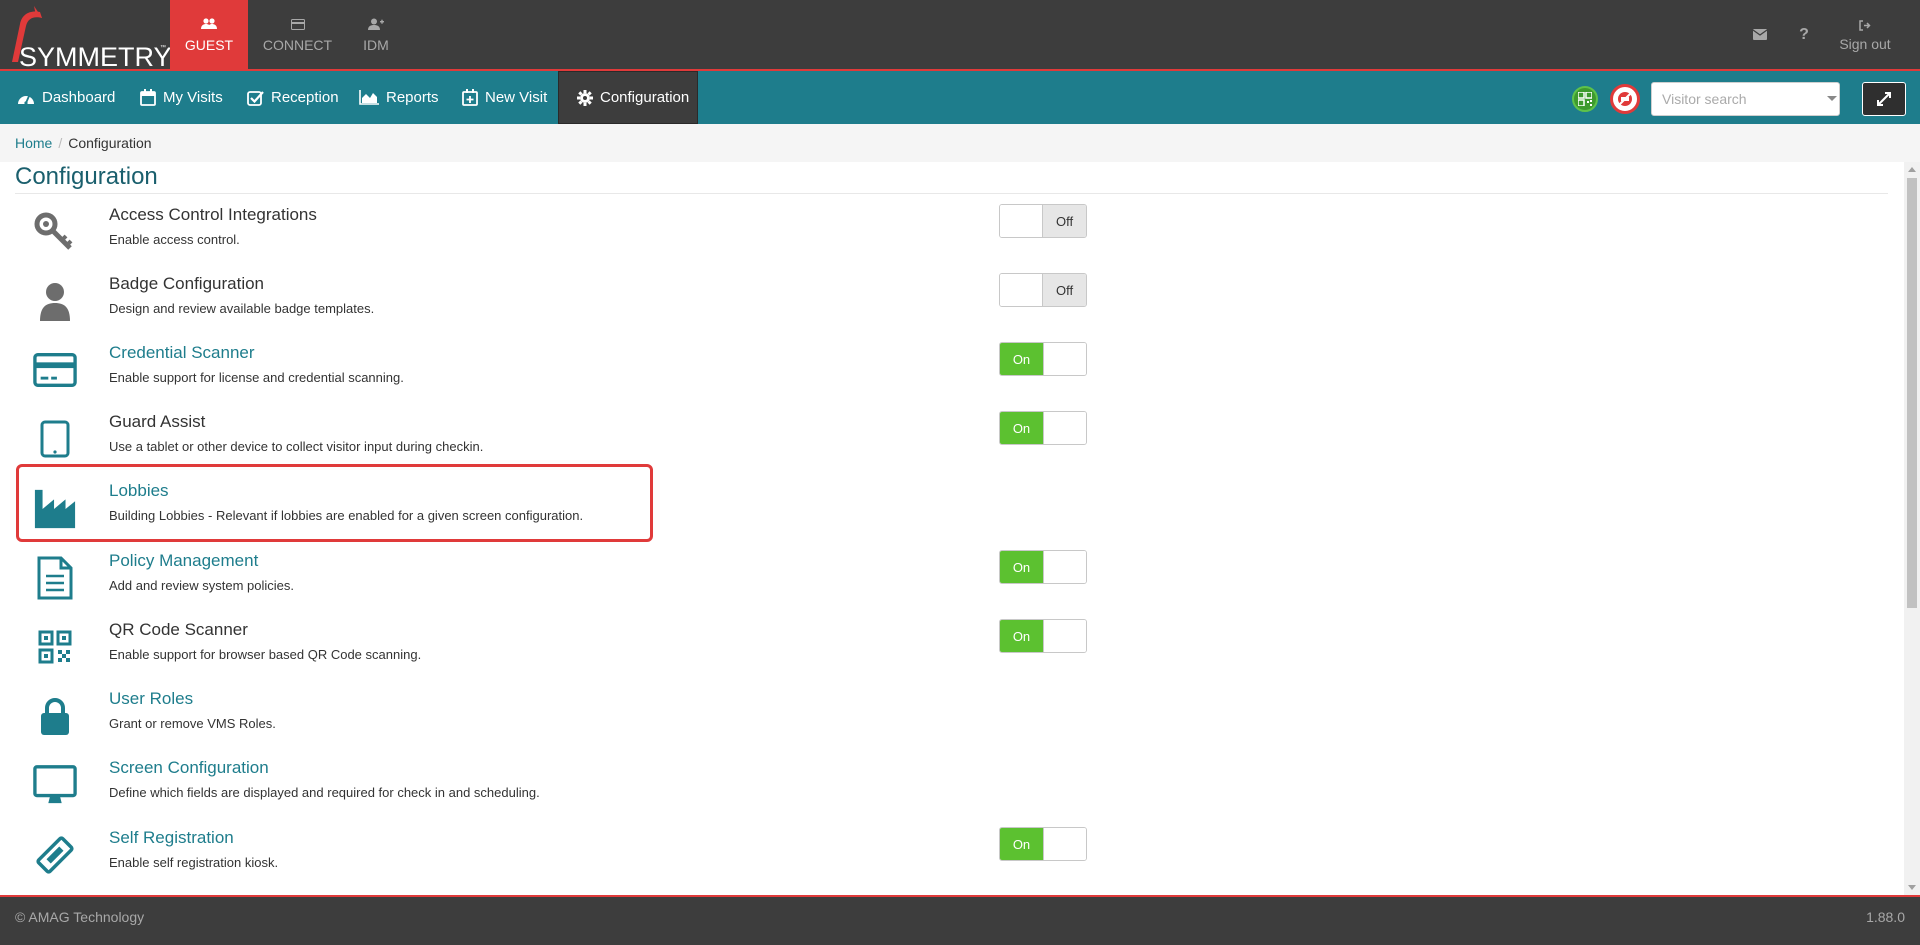 The image size is (1920, 945). Describe the element at coordinates (1912, 169) in the screenshot. I see `scroll-up-arrow` at that location.